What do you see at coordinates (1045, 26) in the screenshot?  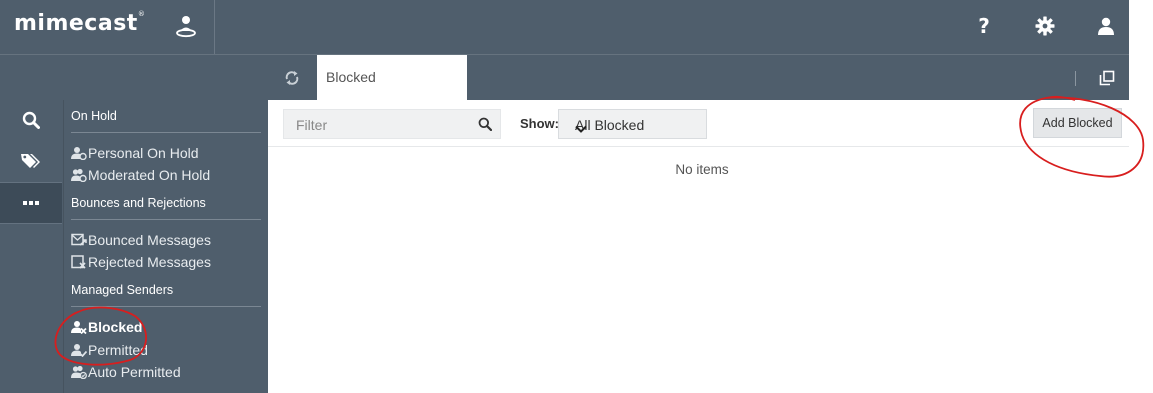 I see `gear-icon` at bounding box center [1045, 26].